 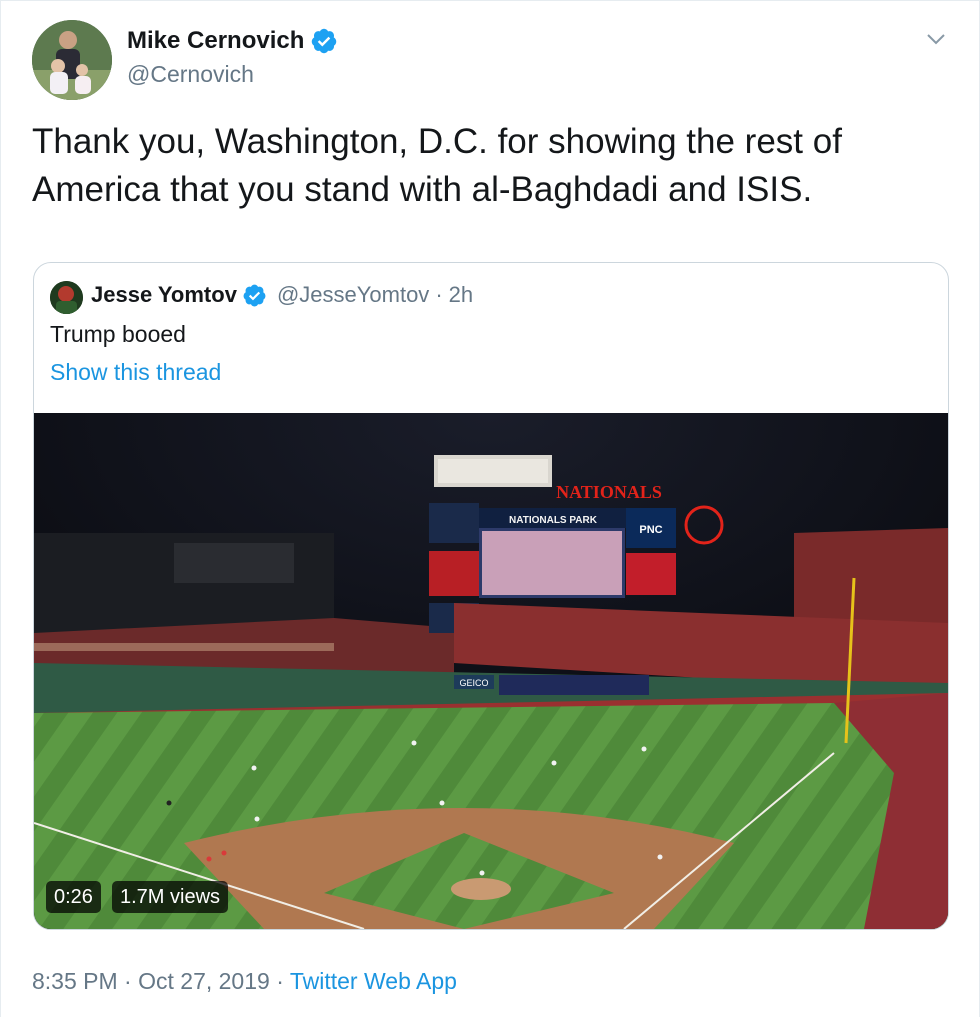 I want to click on scoreboard-label: NATIONALS PARK, so click(x=553, y=520).